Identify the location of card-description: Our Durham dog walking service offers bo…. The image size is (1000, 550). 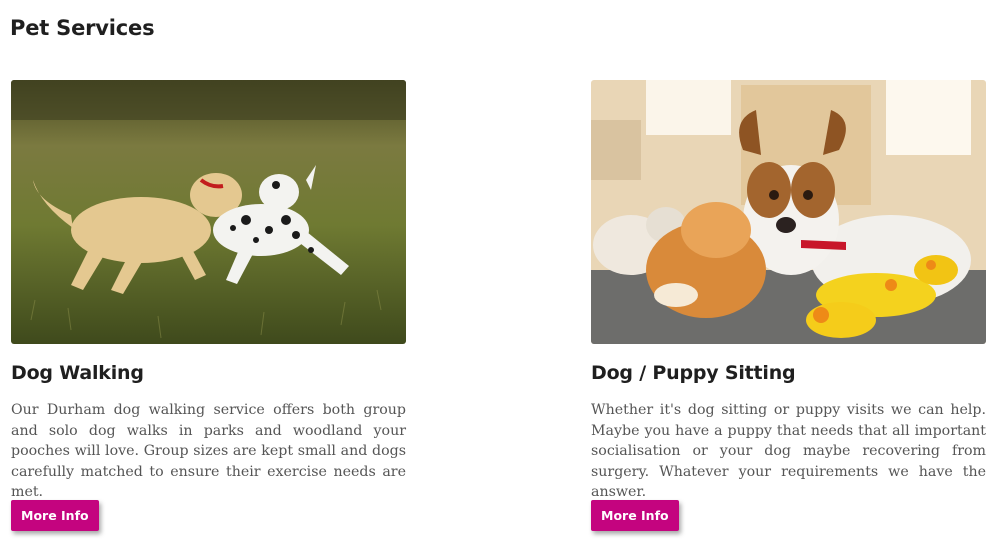
(208, 451).